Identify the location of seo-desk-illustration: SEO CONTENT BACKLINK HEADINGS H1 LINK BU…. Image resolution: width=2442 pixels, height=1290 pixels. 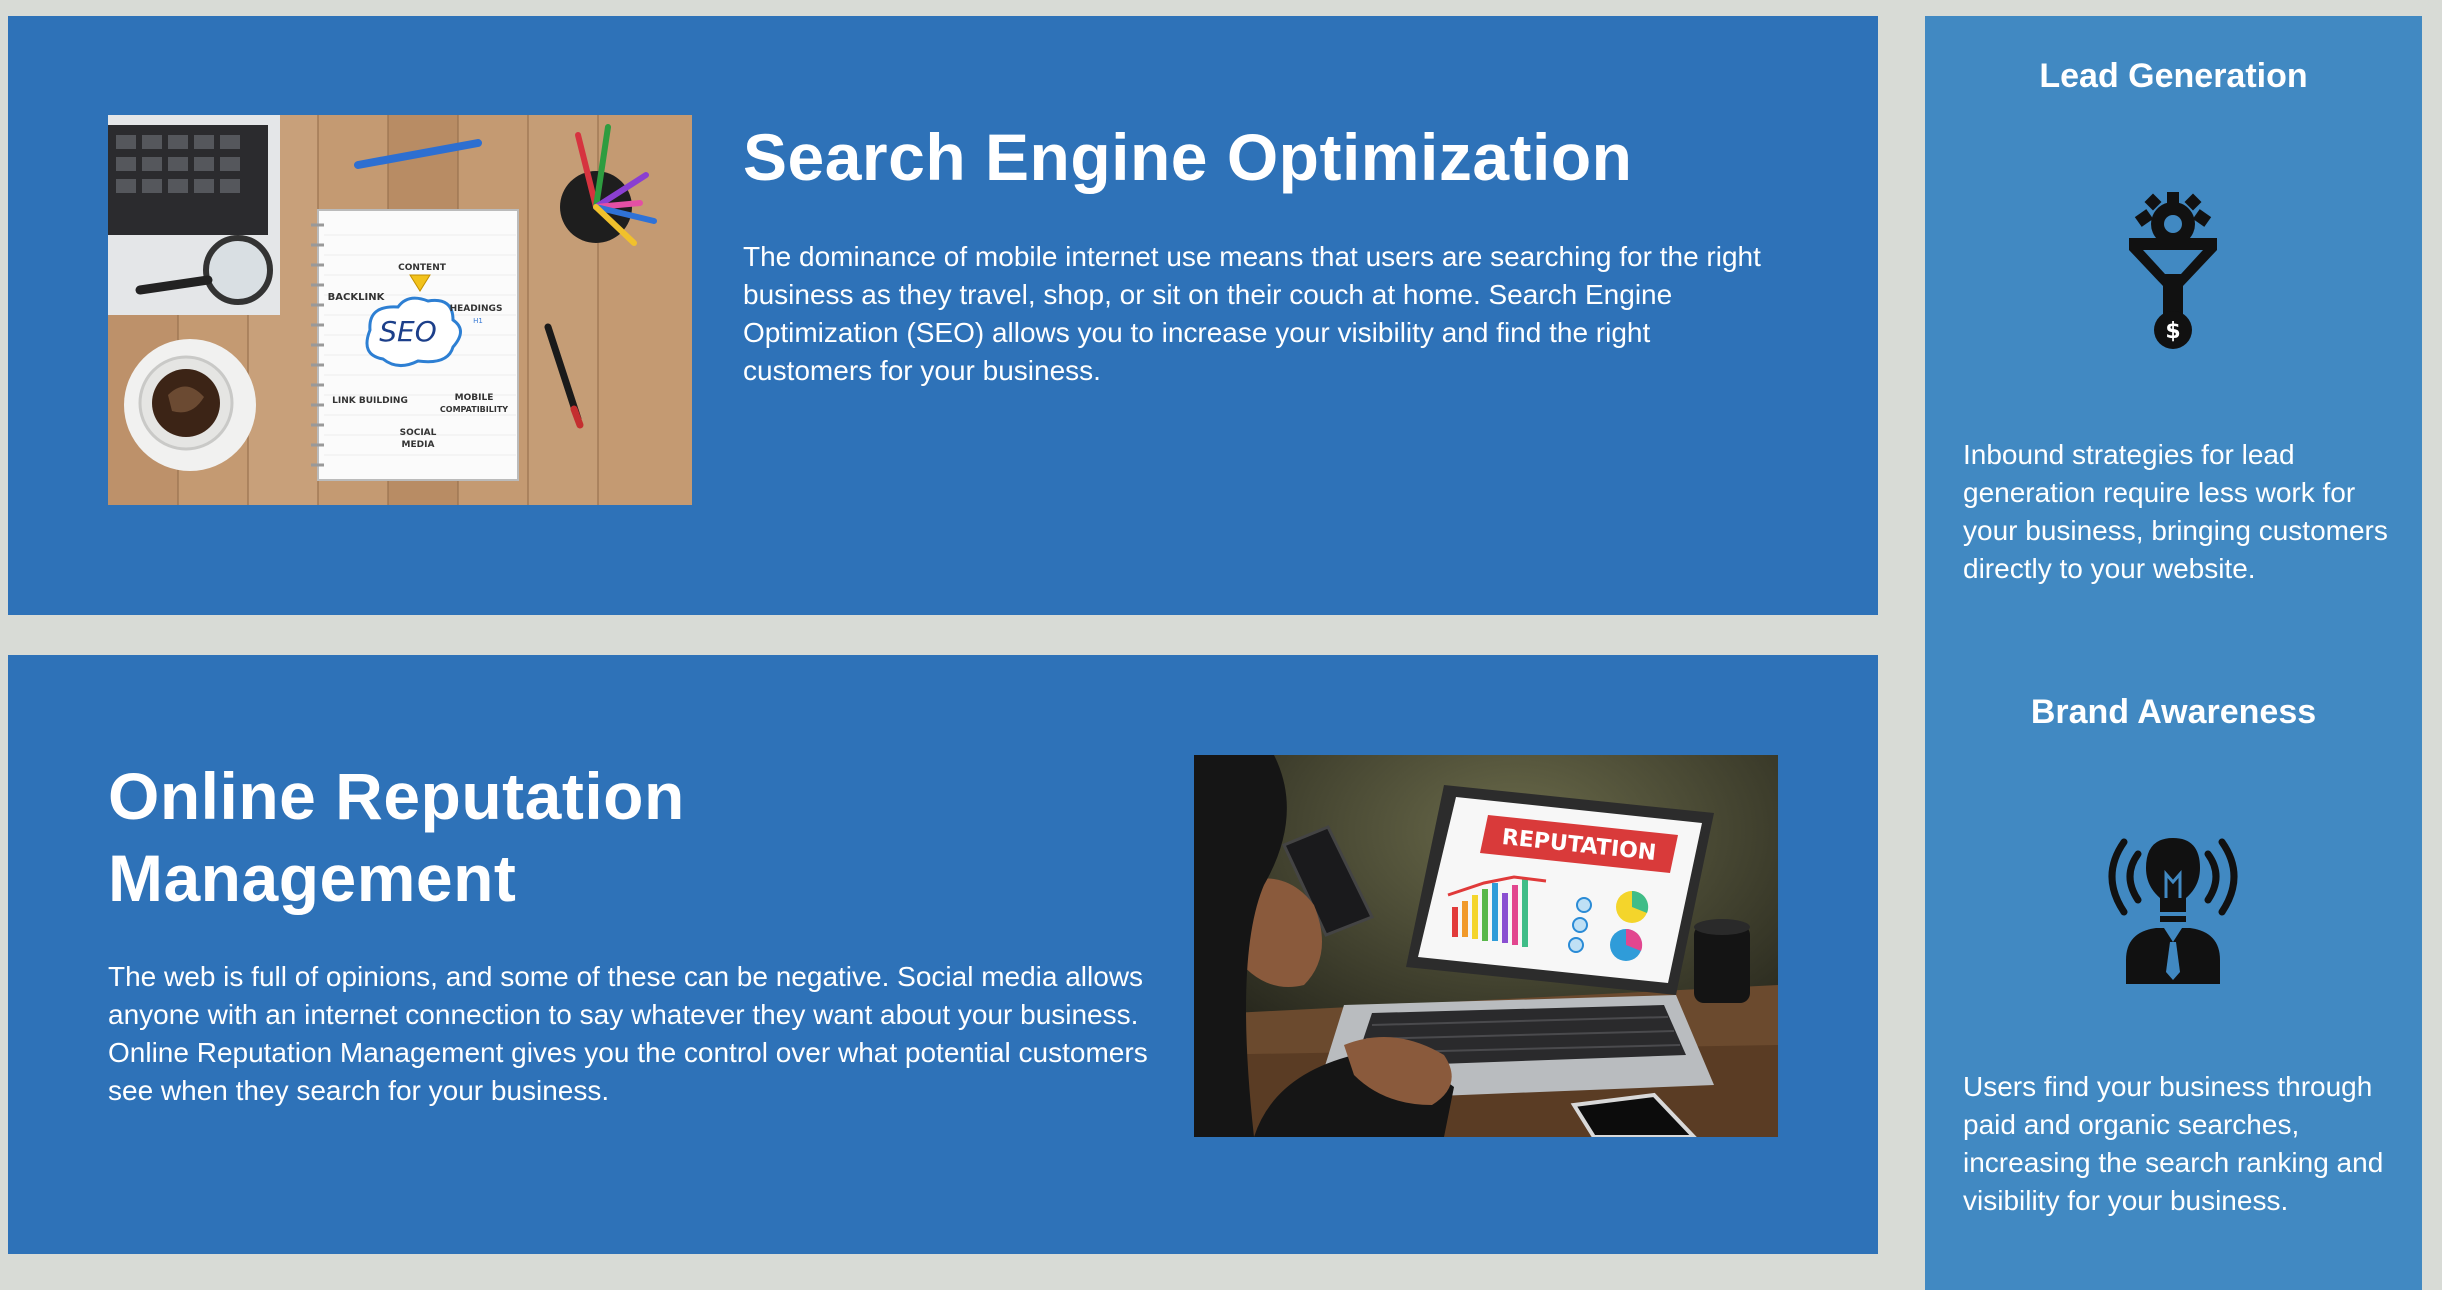
(400, 310).